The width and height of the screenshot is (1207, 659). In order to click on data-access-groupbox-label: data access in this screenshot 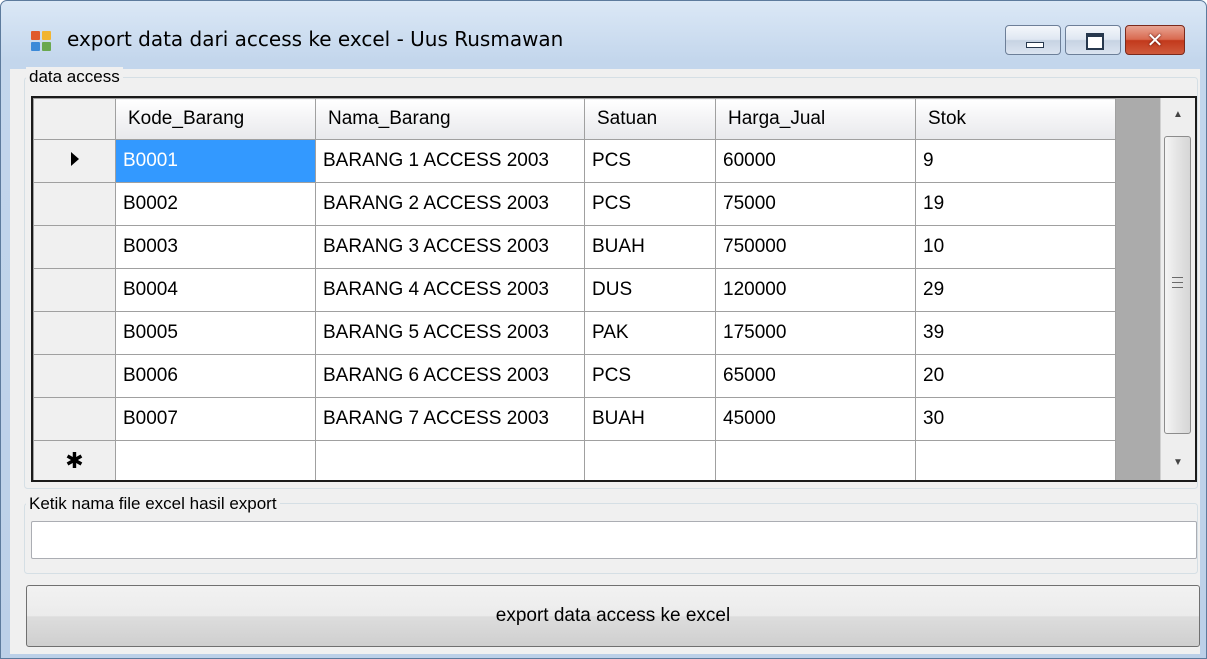, I will do `click(74, 77)`.